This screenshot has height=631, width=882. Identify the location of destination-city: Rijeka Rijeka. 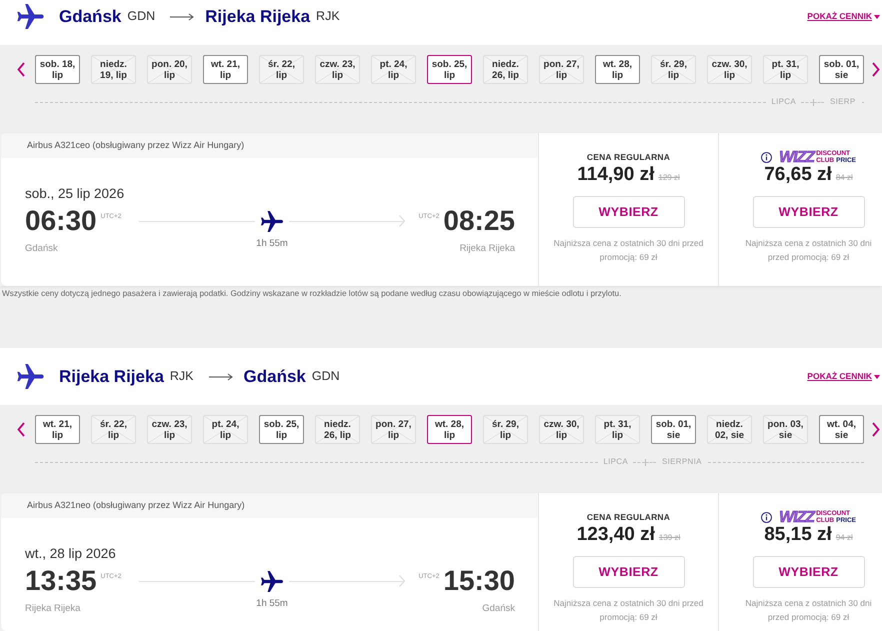
(257, 17).